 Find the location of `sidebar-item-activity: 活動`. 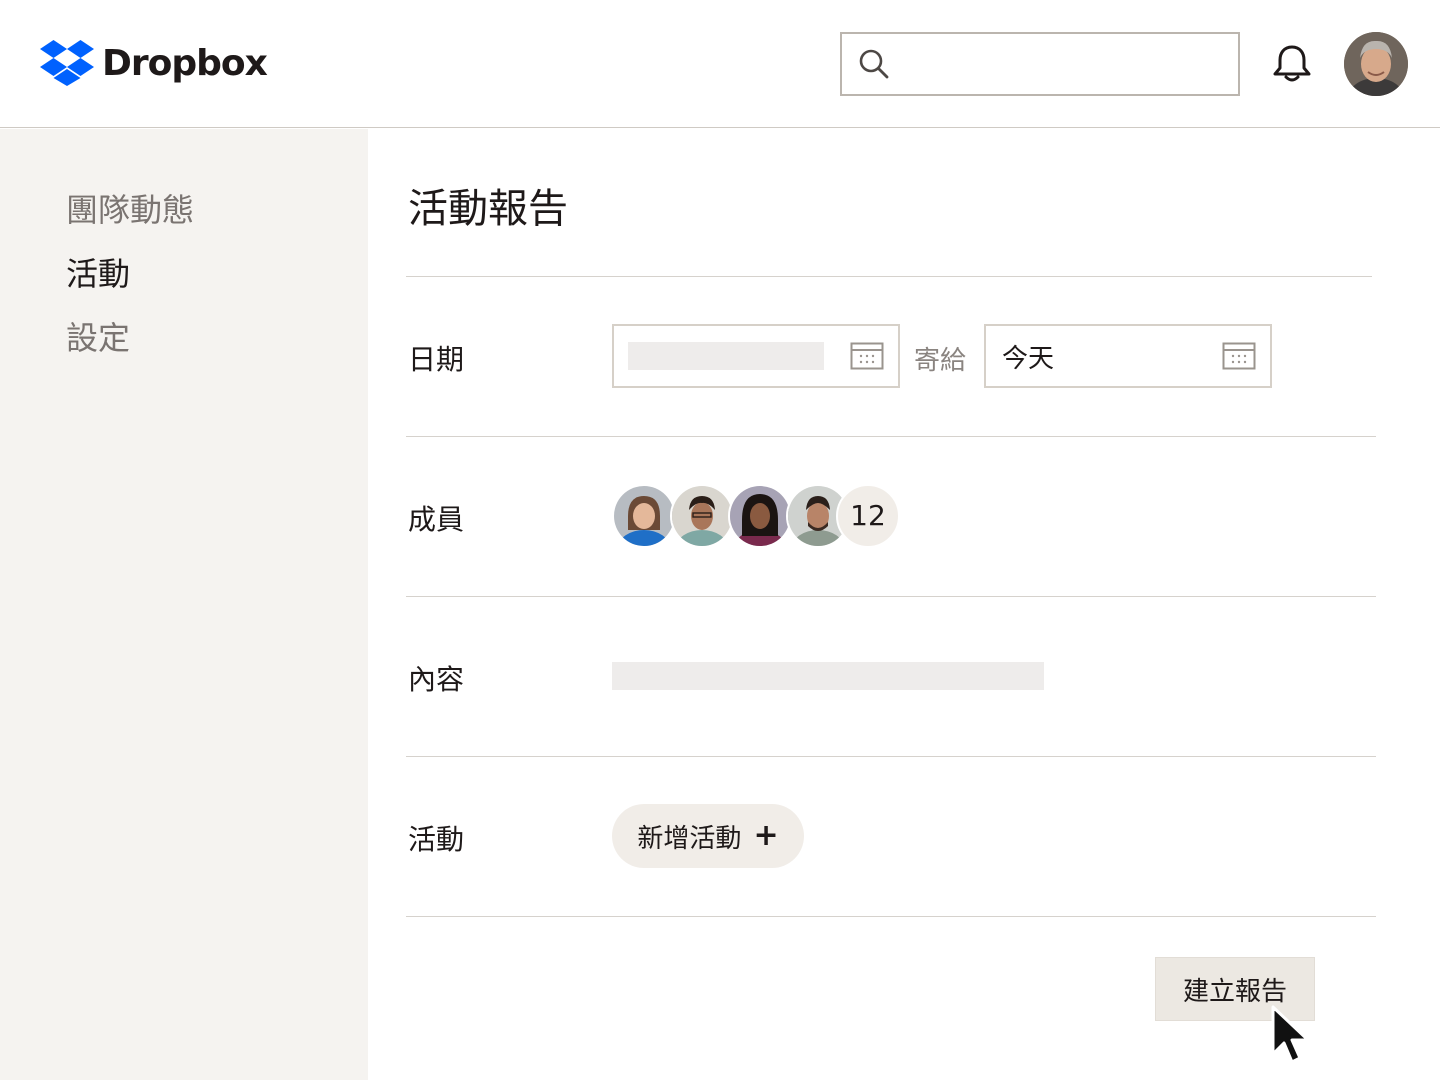

sidebar-item-activity: 活動 is located at coordinates (98, 272).